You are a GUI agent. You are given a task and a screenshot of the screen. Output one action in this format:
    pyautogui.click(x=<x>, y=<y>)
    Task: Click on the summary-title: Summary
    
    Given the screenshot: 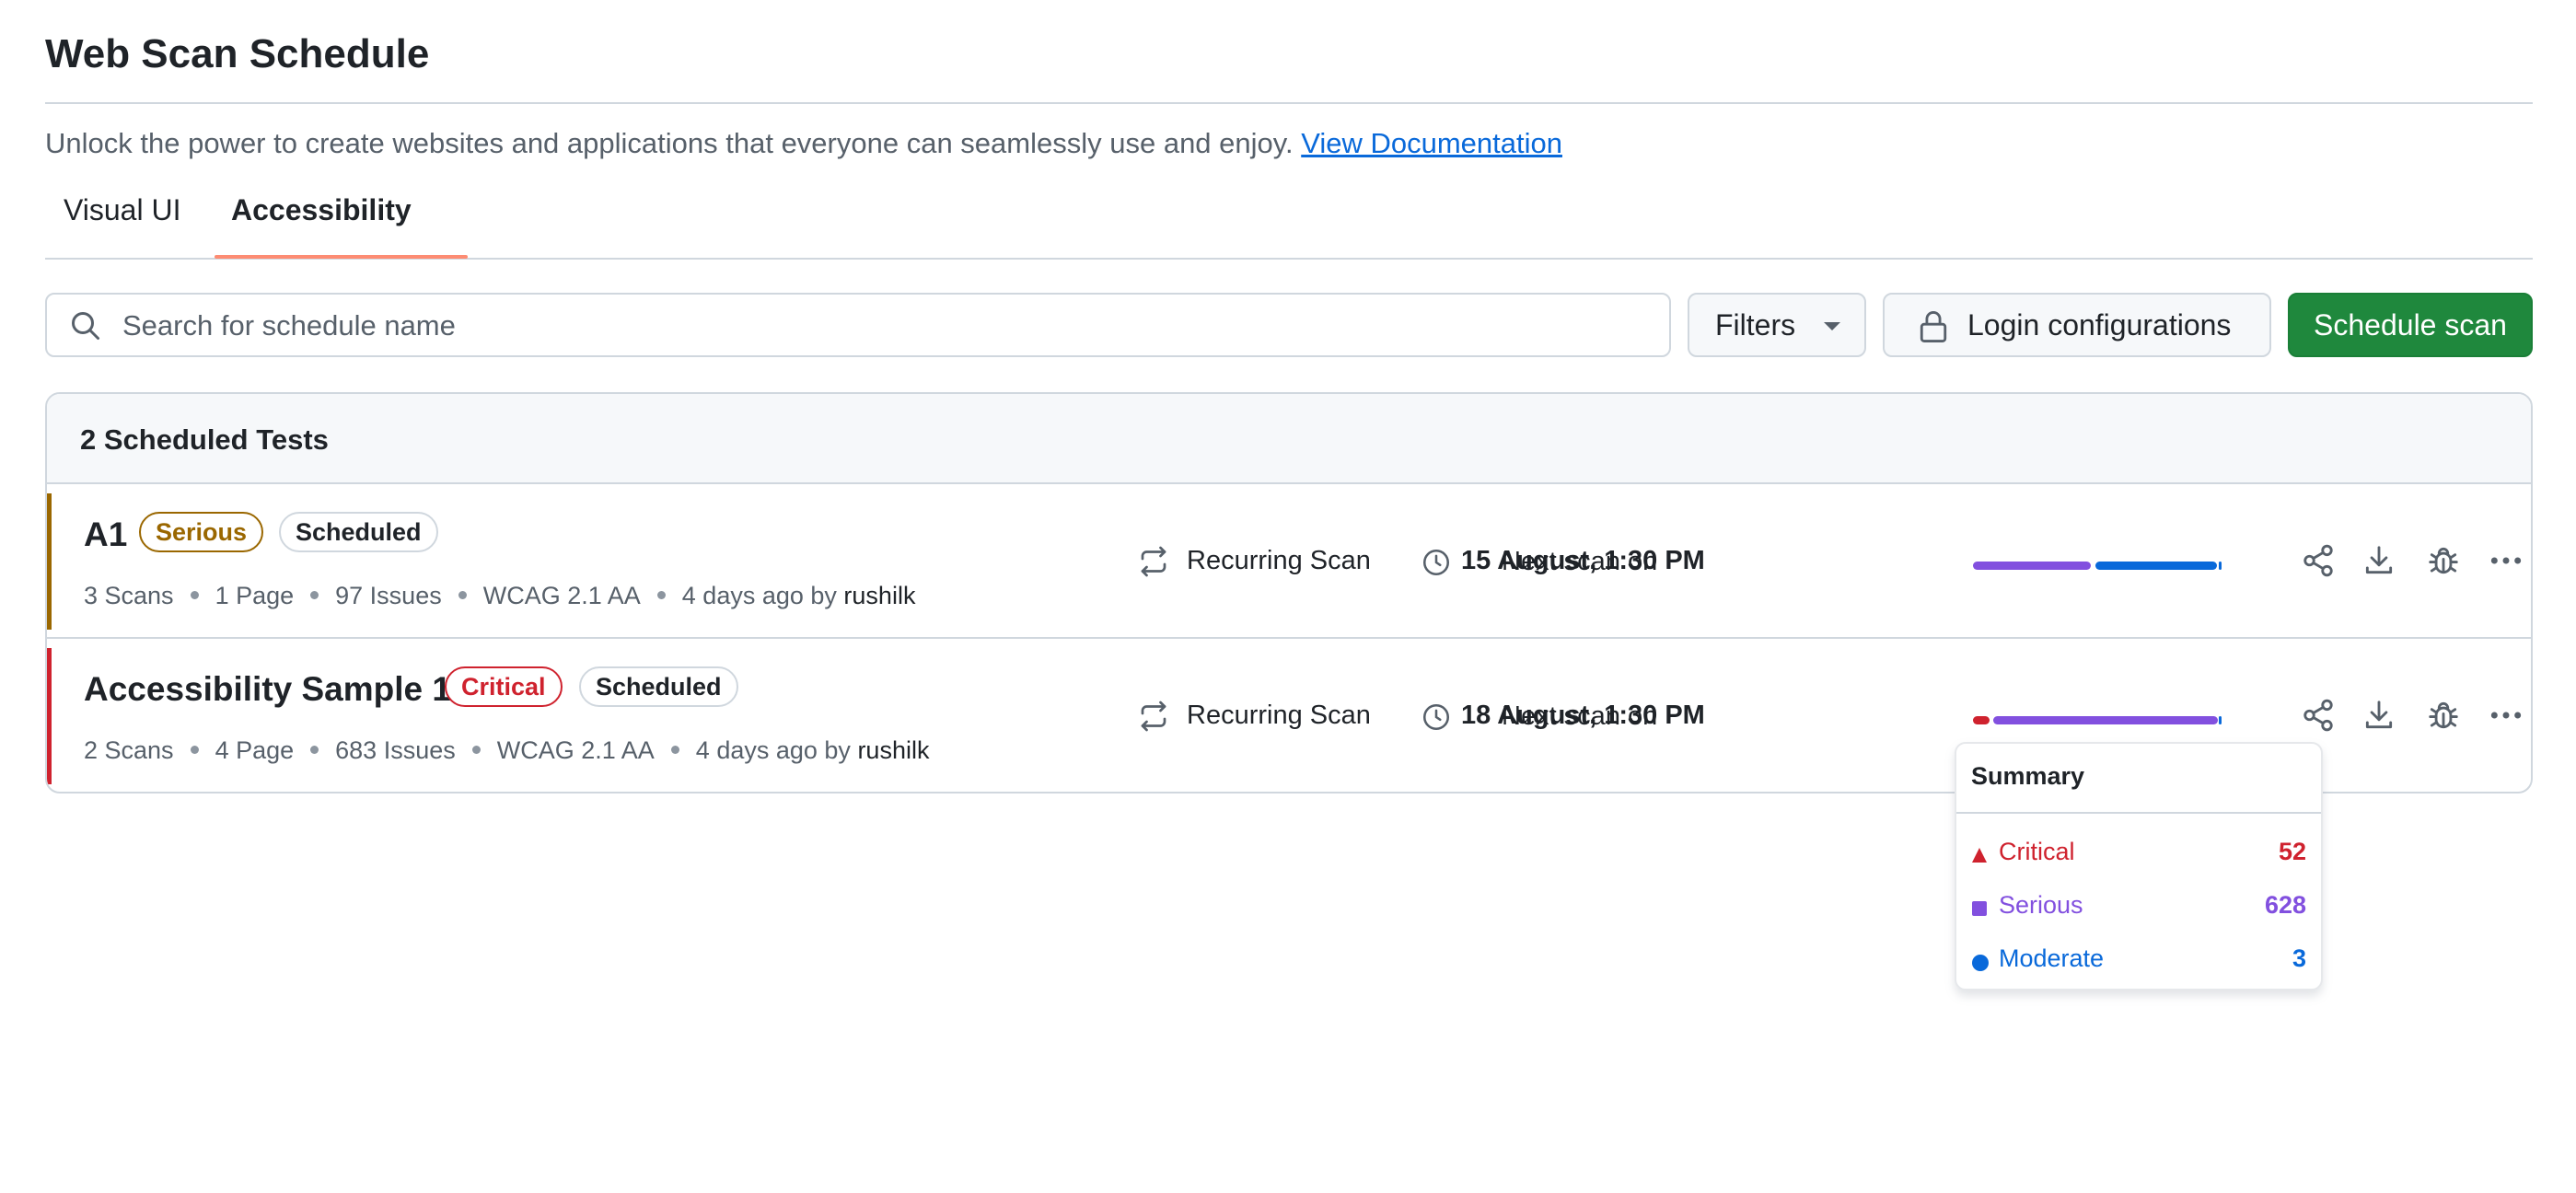 What is the action you would take?
    pyautogui.click(x=2028, y=776)
    